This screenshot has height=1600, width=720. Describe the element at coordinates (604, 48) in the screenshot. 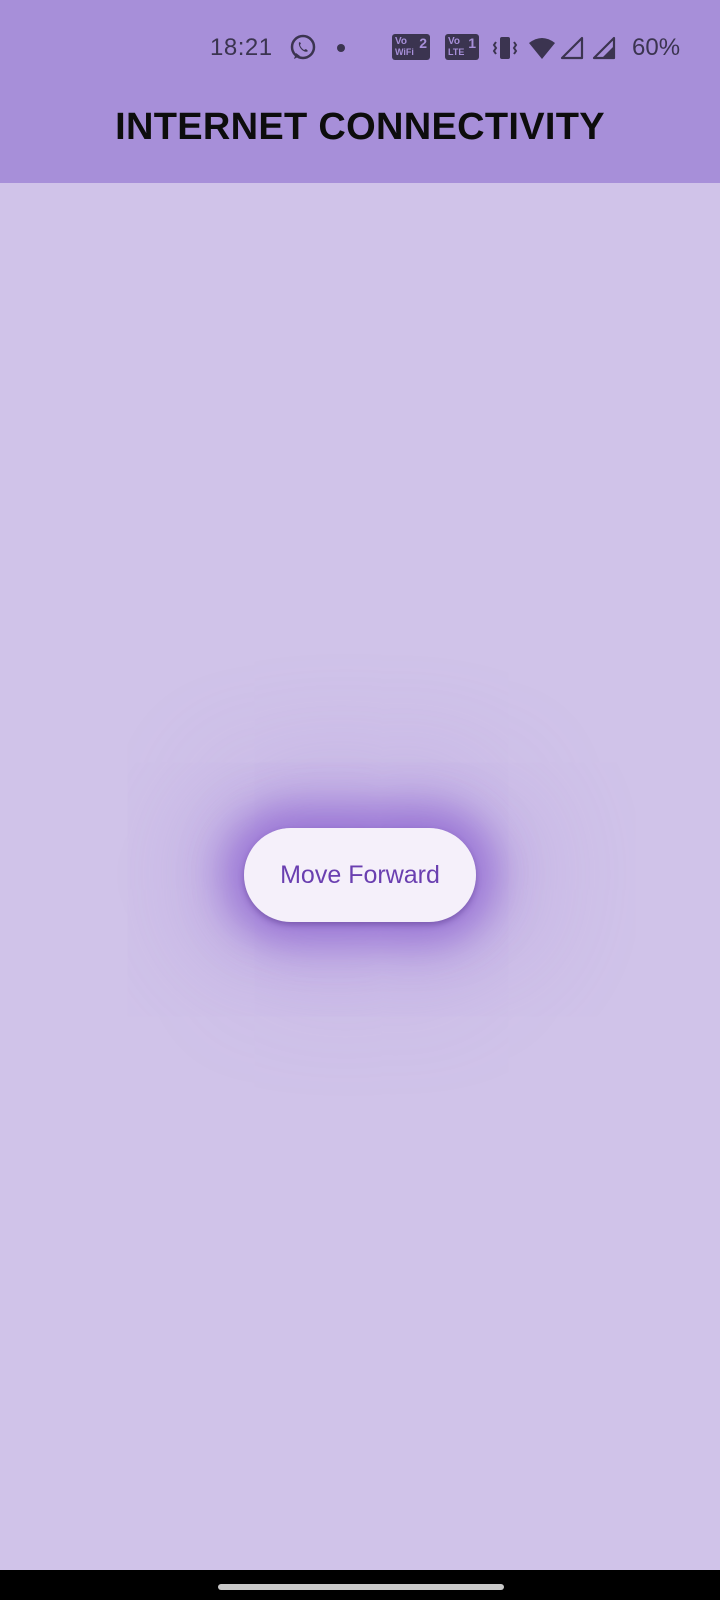

I see `signal-sim2-icon` at that location.